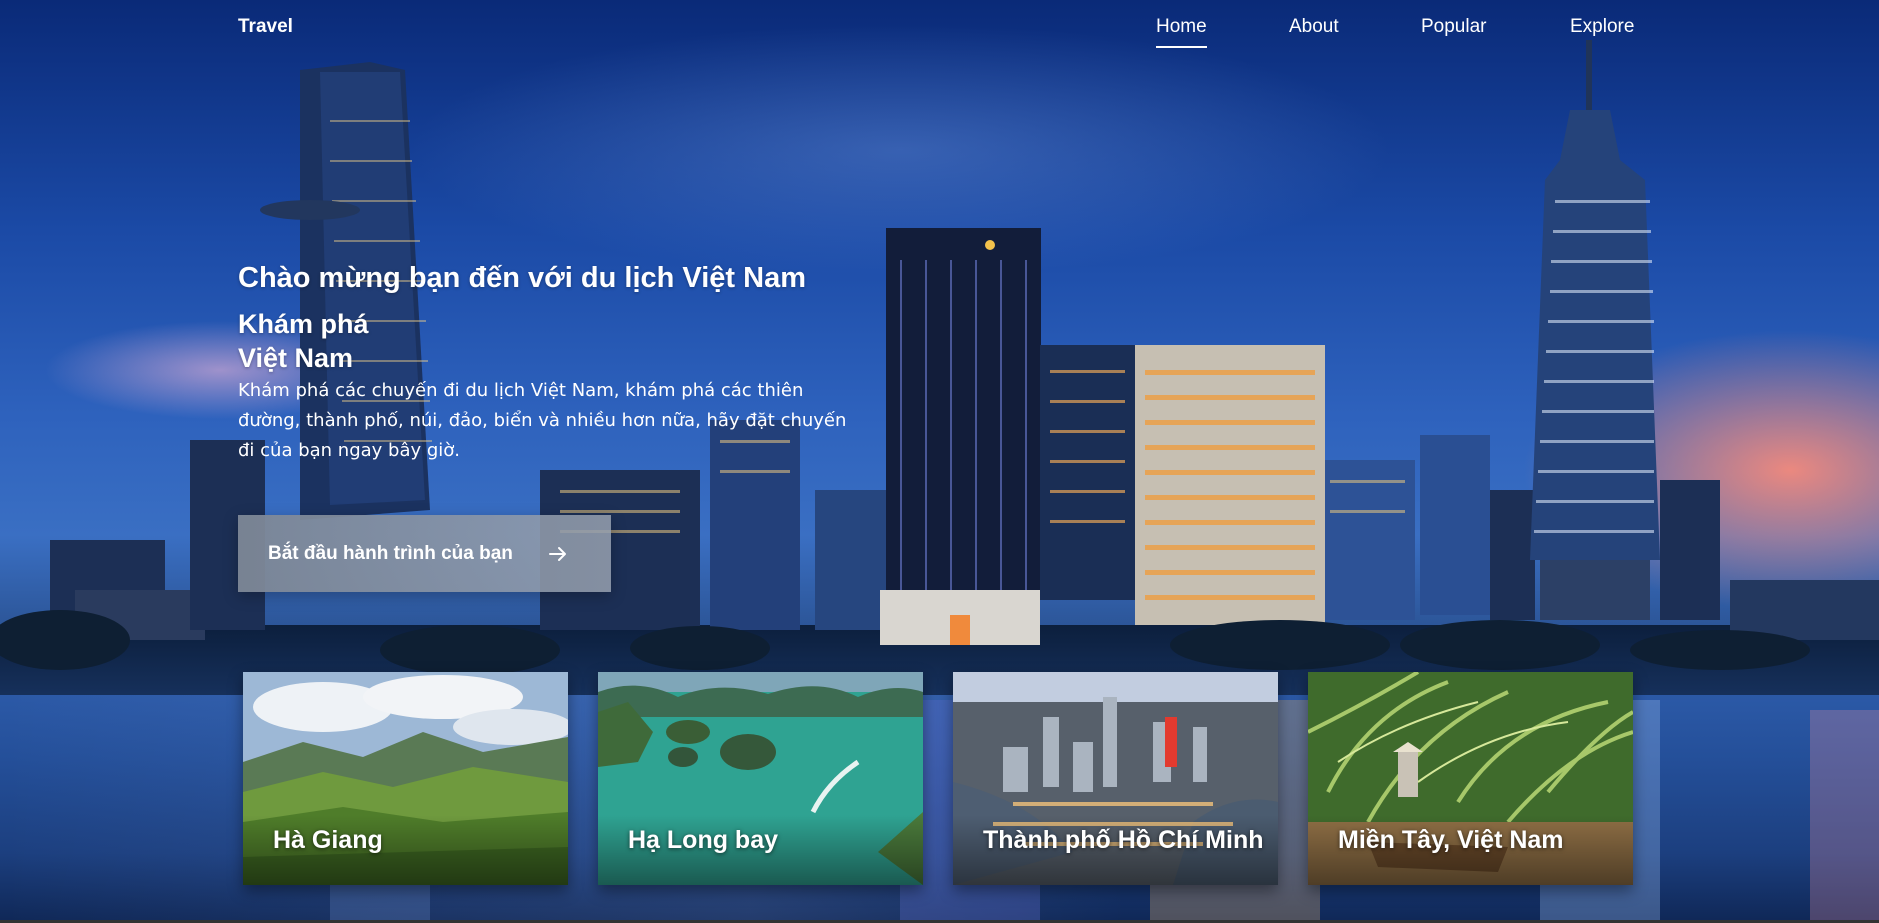 The height and width of the screenshot is (923, 1879). Describe the element at coordinates (1314, 27) in the screenshot. I see `nav-about-link: About` at that location.